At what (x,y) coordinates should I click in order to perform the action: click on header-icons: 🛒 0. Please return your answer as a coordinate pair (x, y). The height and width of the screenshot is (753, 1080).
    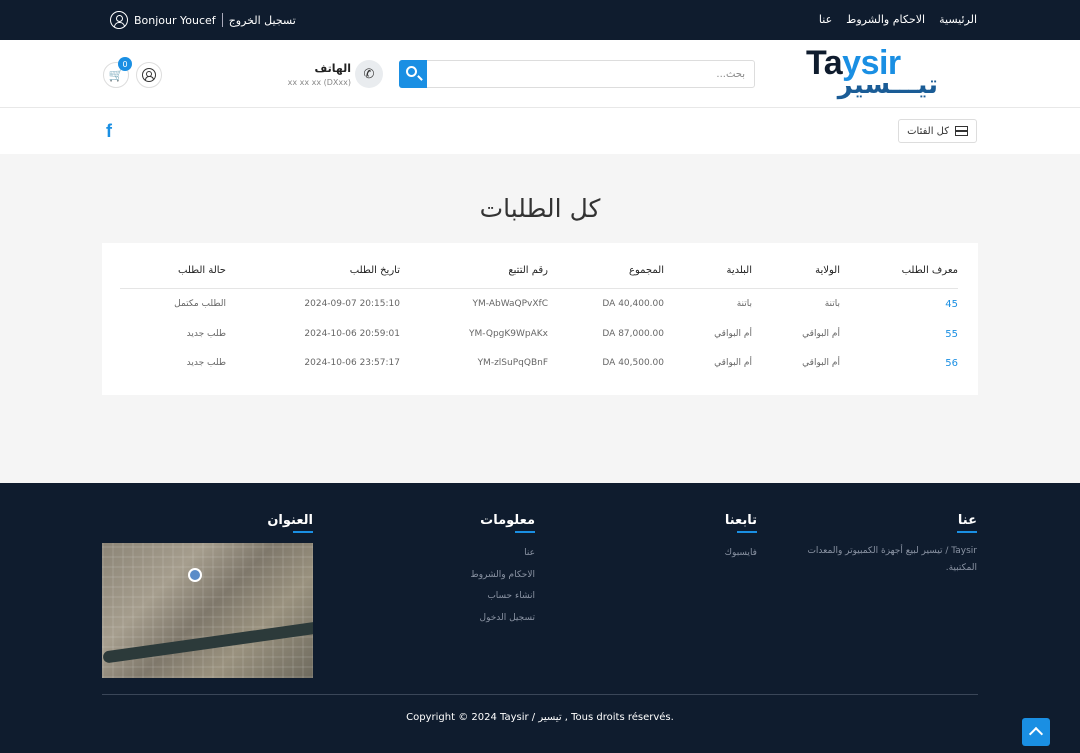
    Looking at the image, I should click on (132, 72).